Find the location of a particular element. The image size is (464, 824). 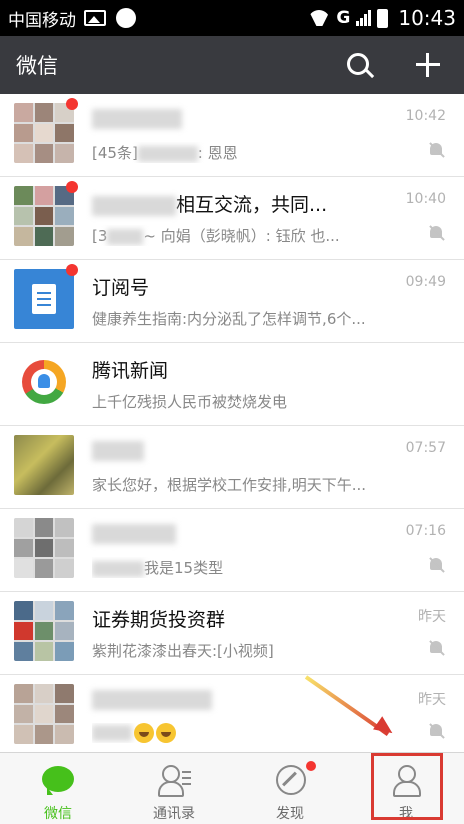

contact-avatar is located at coordinates (44, 465).